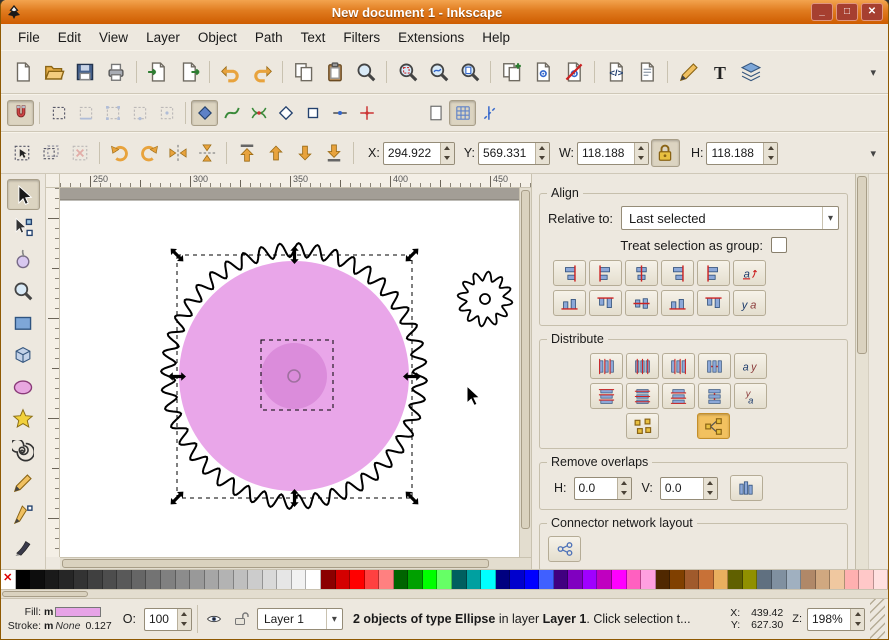 The width and height of the screenshot is (889, 640). What do you see at coordinates (22, 72) in the screenshot?
I see `new-document-button` at bounding box center [22, 72].